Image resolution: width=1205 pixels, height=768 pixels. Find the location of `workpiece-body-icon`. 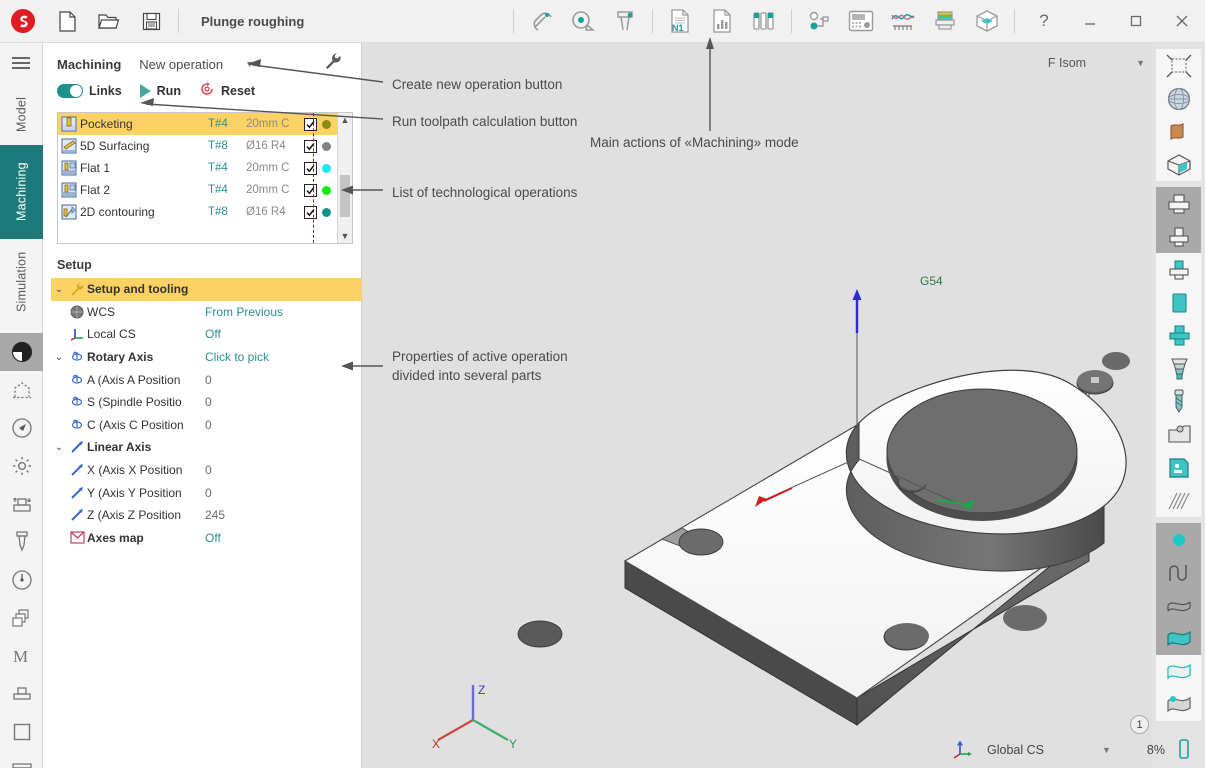

workpiece-body-icon is located at coordinates (1178, 236).